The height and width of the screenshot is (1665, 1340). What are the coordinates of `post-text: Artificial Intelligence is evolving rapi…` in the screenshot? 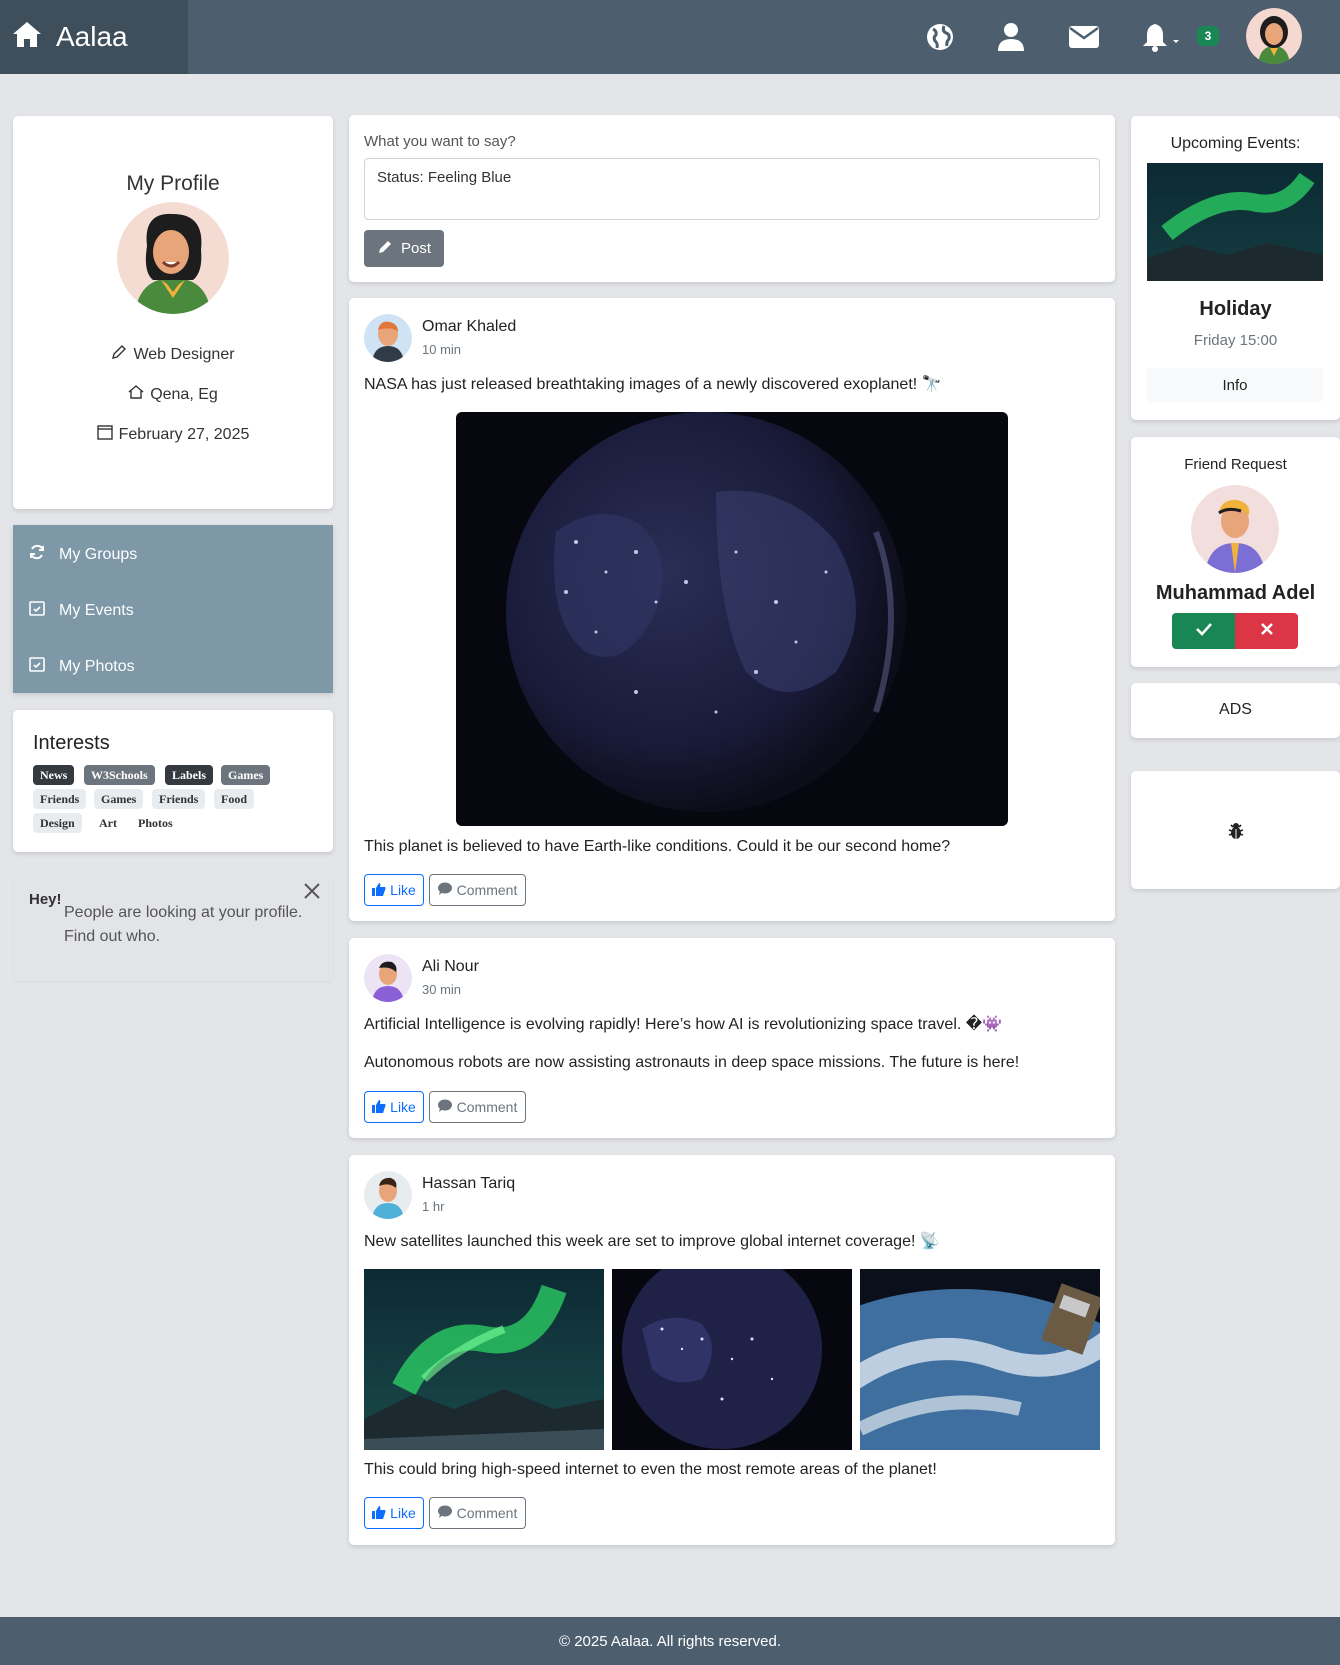 It's located at (683, 1024).